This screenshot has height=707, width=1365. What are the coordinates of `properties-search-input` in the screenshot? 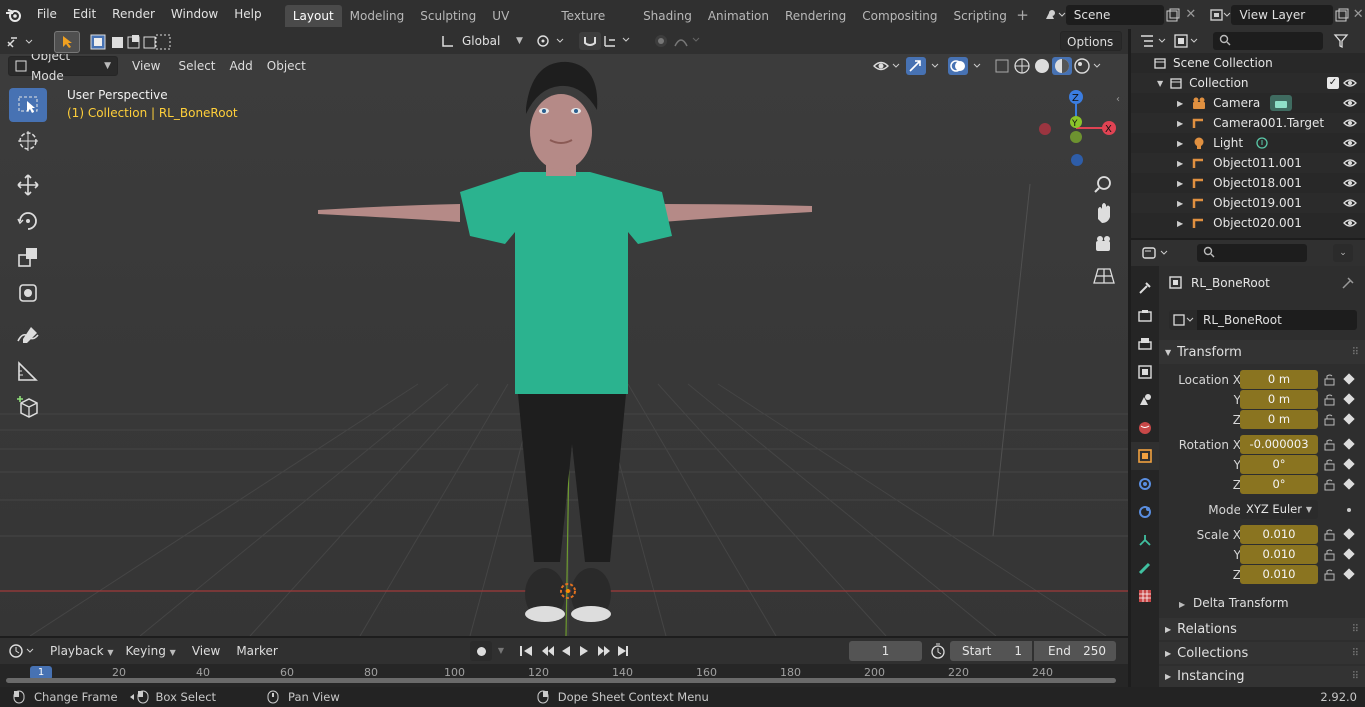 It's located at (1252, 253).